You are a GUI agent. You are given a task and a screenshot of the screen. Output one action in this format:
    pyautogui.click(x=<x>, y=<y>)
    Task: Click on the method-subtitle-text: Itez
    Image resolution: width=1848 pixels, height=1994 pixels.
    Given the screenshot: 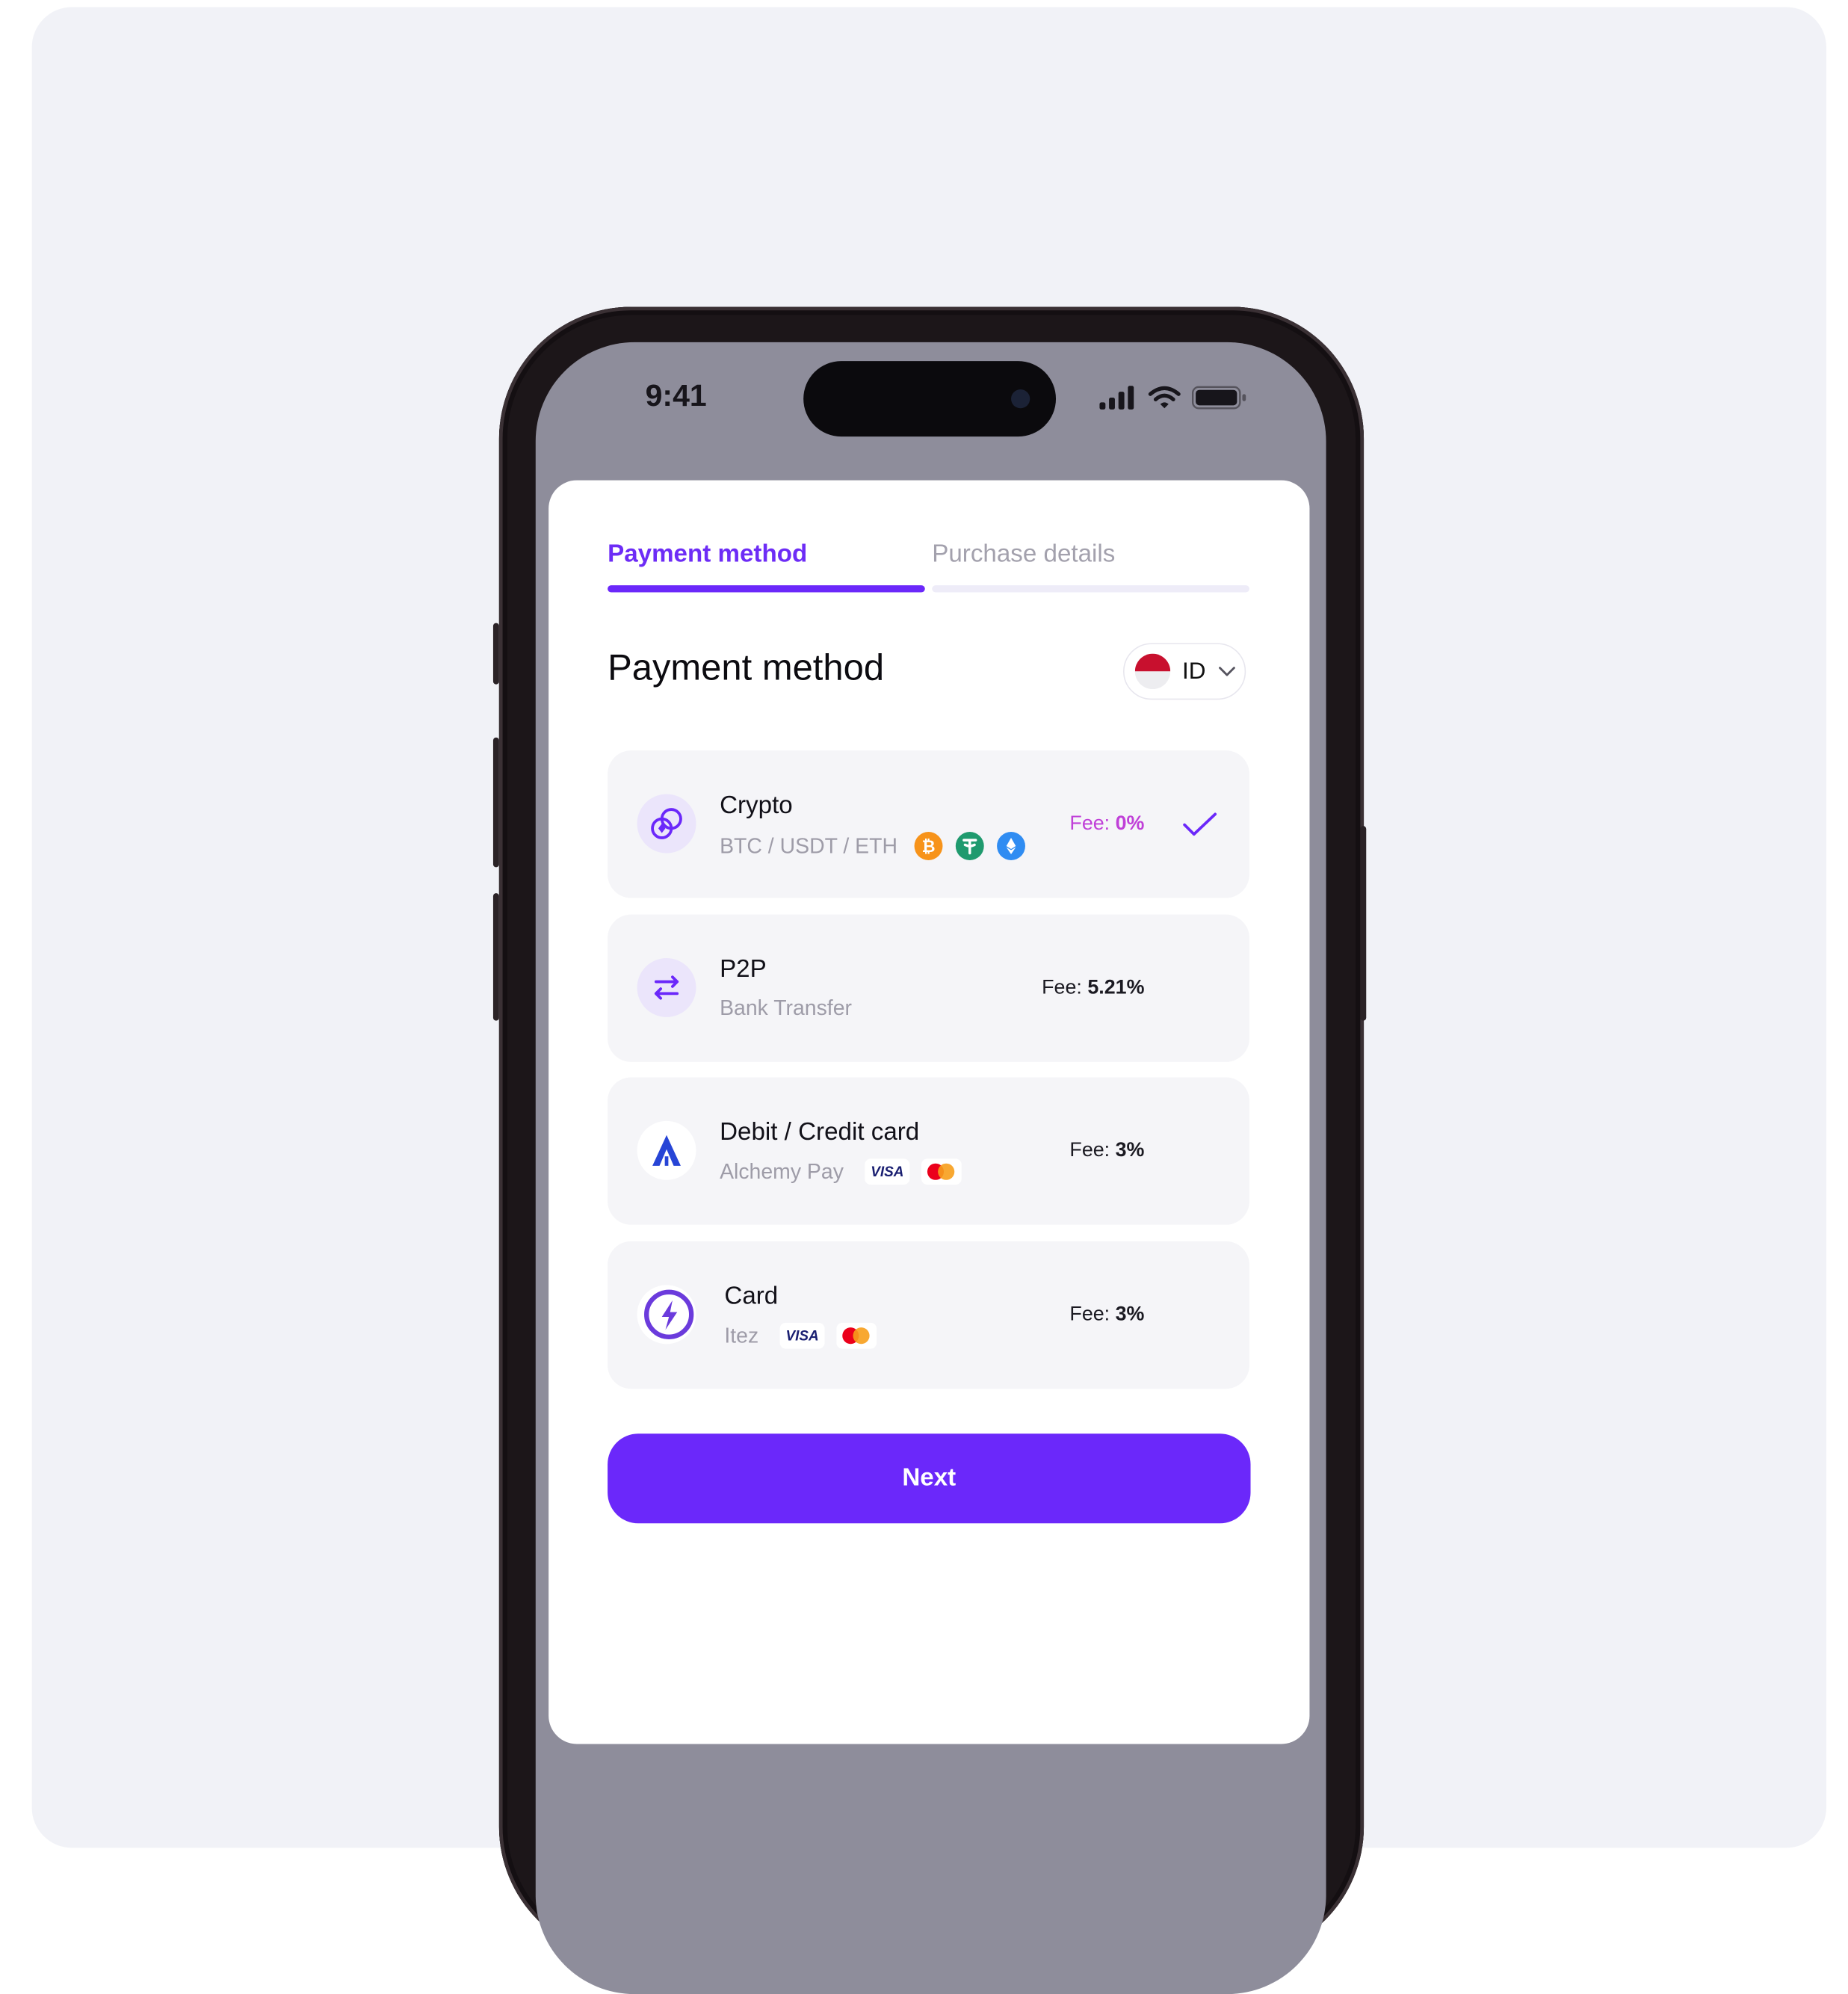 What is the action you would take?
    pyautogui.click(x=741, y=1335)
    